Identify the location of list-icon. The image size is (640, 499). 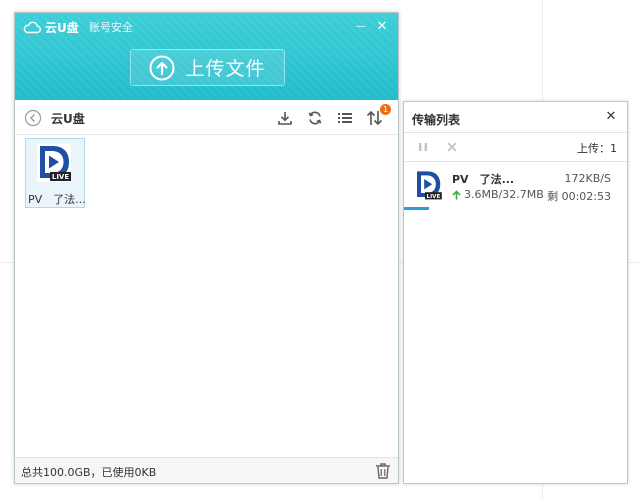
(345, 118).